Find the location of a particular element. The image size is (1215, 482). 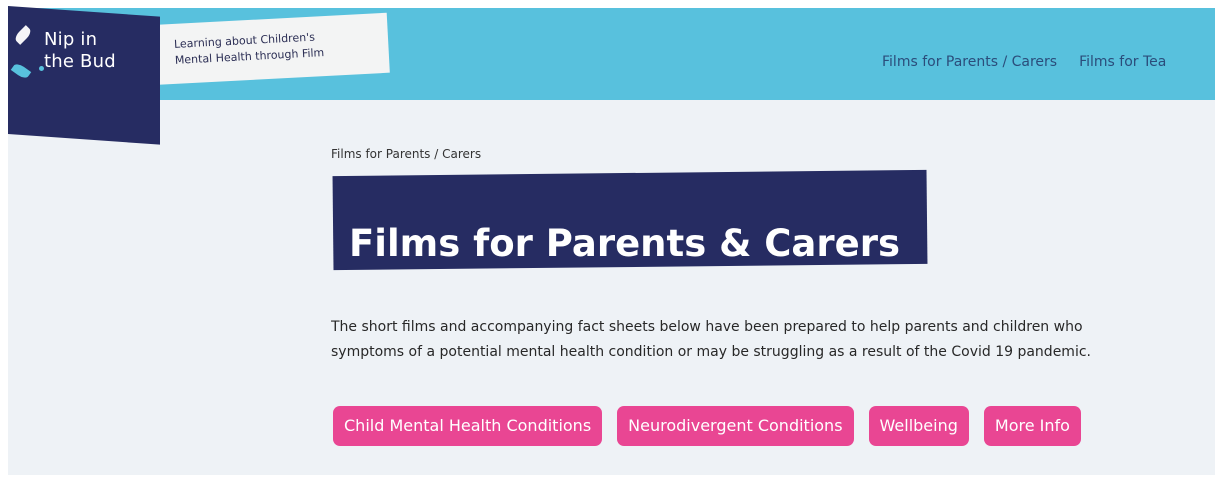

main-navigation: Films for Parents / Carers Films for Tea is located at coordinates (1024, 62).